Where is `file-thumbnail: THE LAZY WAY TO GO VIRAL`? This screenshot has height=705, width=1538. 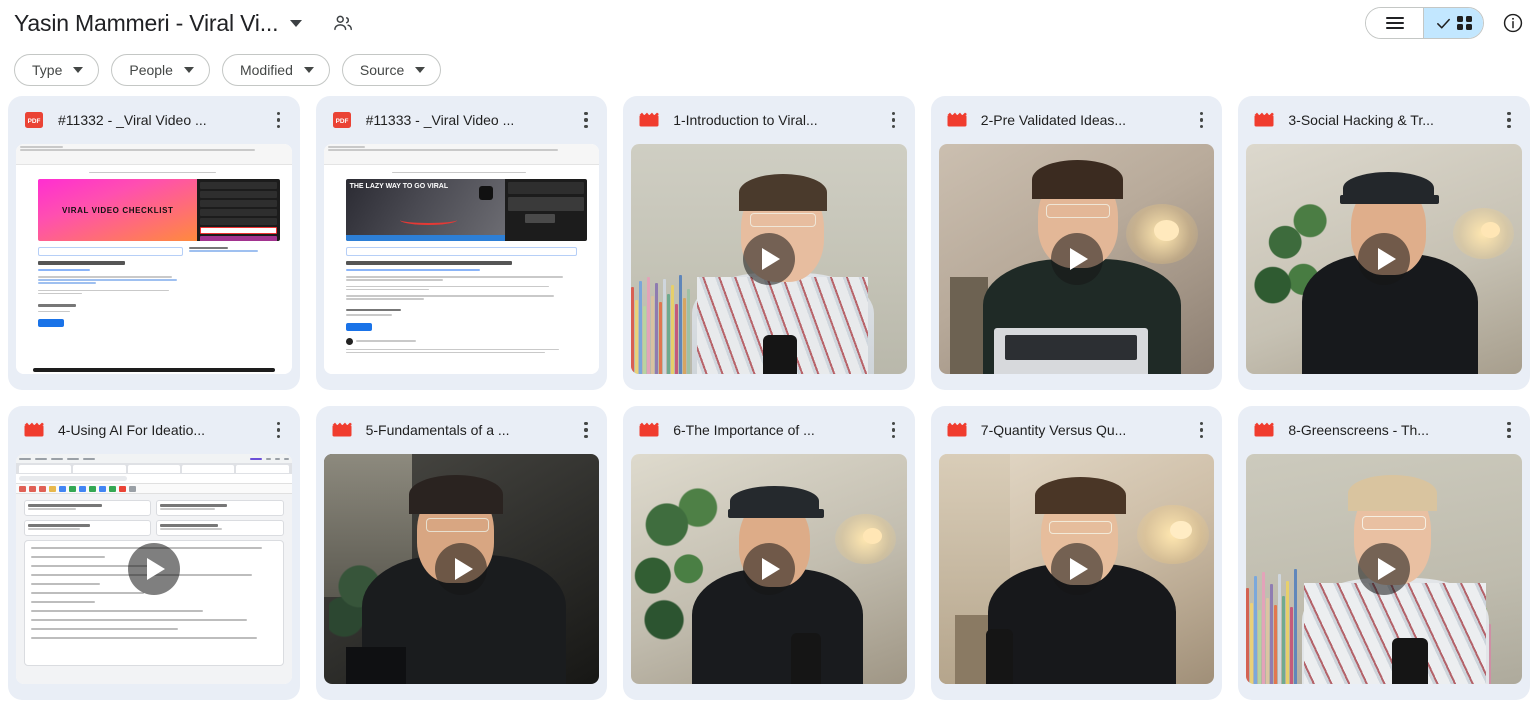
file-thumbnail: THE LAZY WAY TO GO VIRAL is located at coordinates (461, 259).